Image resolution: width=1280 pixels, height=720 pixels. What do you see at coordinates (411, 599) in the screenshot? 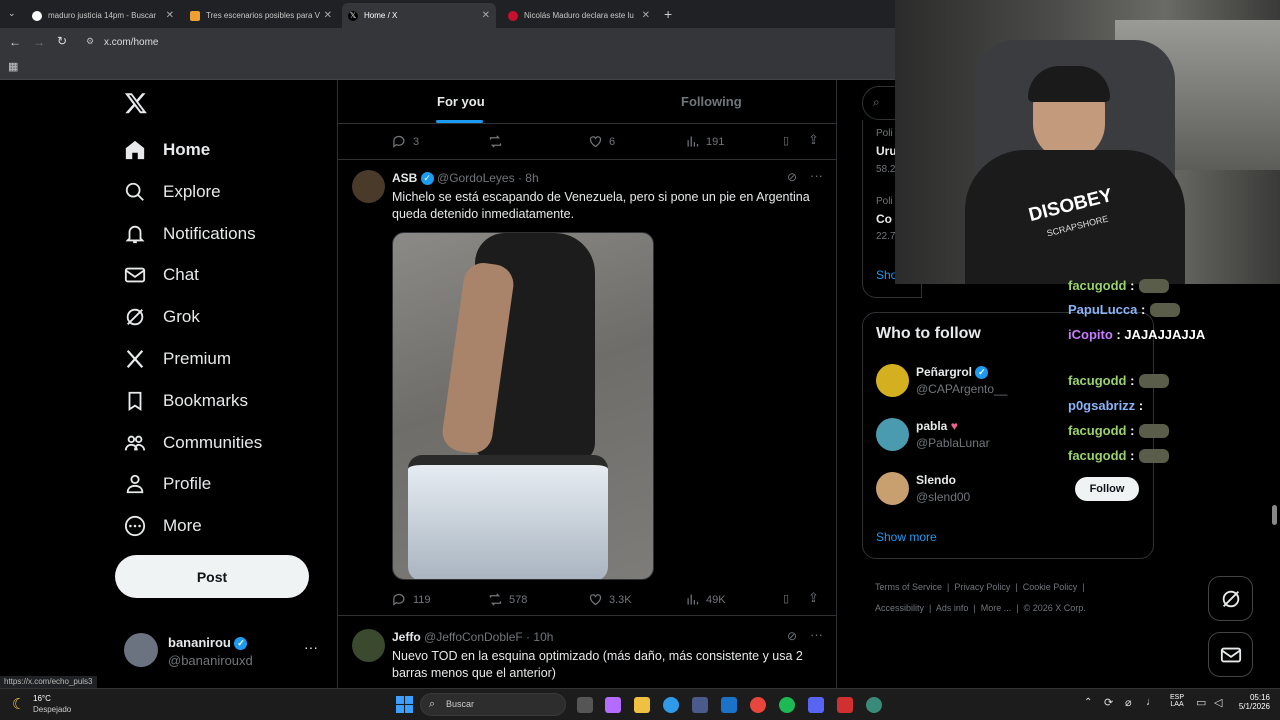
I see `reply-button: 119` at bounding box center [411, 599].